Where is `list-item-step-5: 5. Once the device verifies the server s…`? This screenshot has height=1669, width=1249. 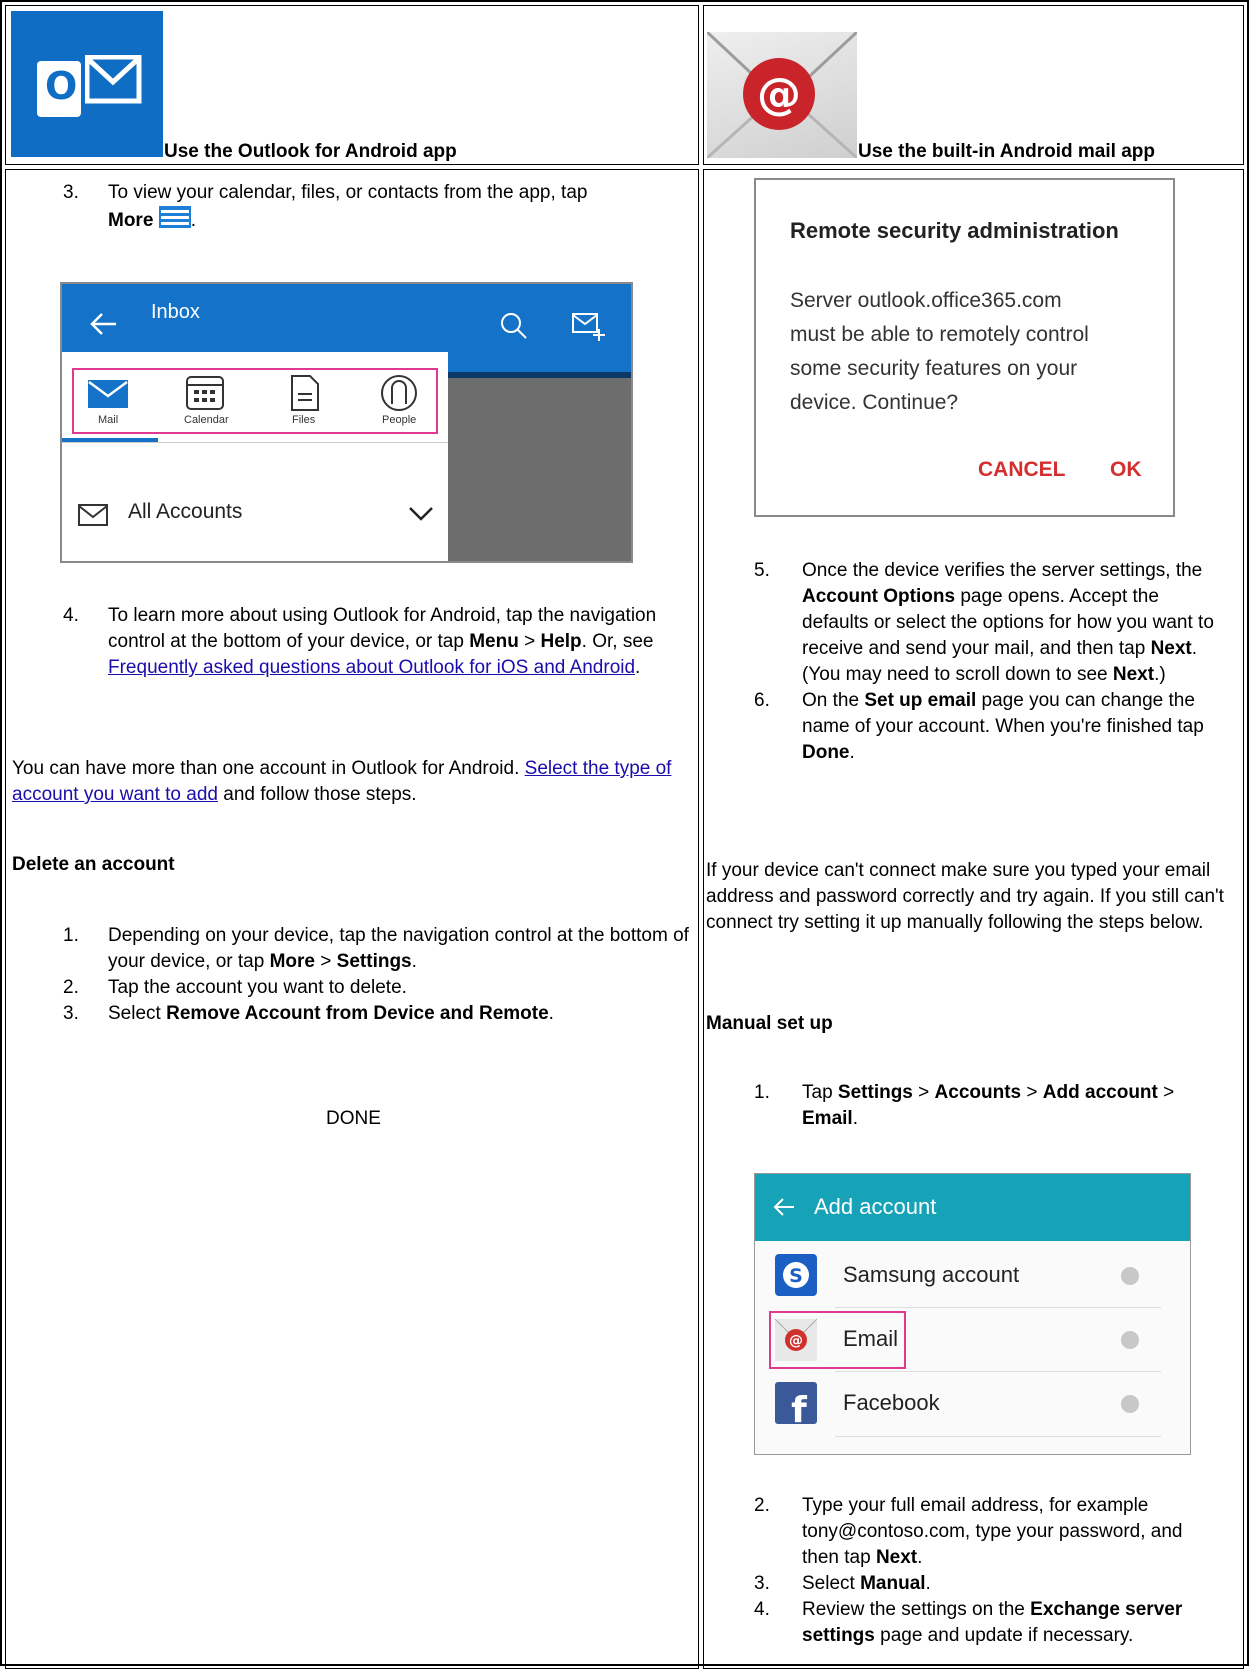
list-item-step-5: 5. Once the device verifies the server s… is located at coordinates (984, 622).